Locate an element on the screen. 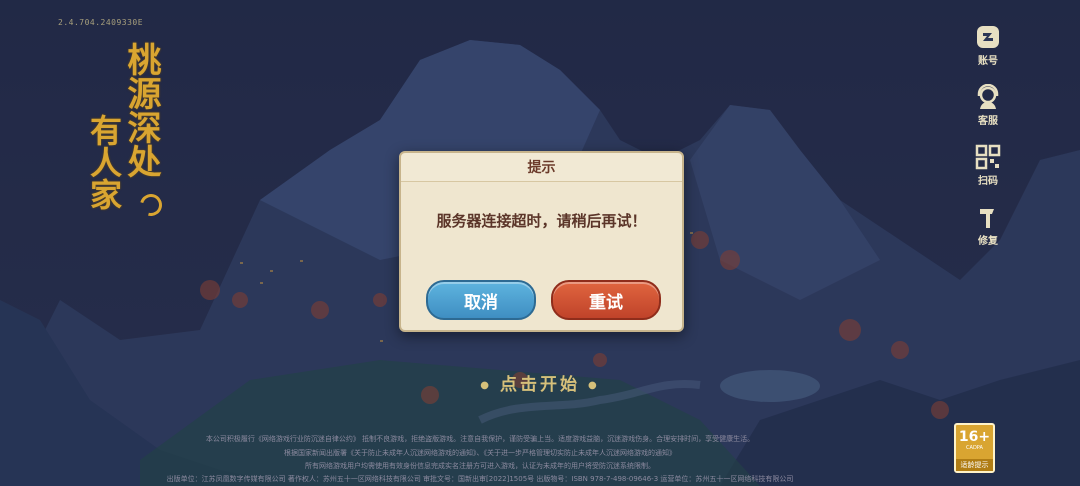  dialog-message: 服务器连接超时，请稍后再试！ is located at coordinates (541, 221).